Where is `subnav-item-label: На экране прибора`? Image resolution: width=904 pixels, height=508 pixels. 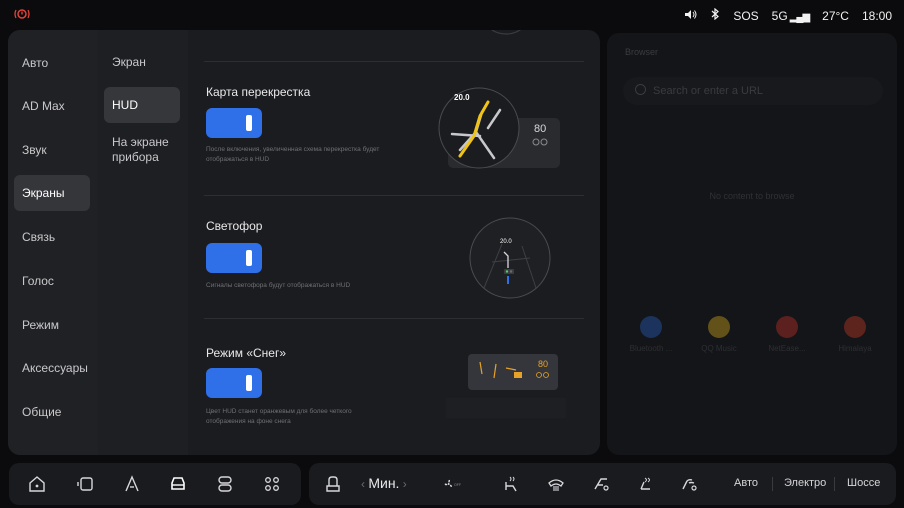
subnav-item-label: На экране прибора is located at coordinates (140, 149).